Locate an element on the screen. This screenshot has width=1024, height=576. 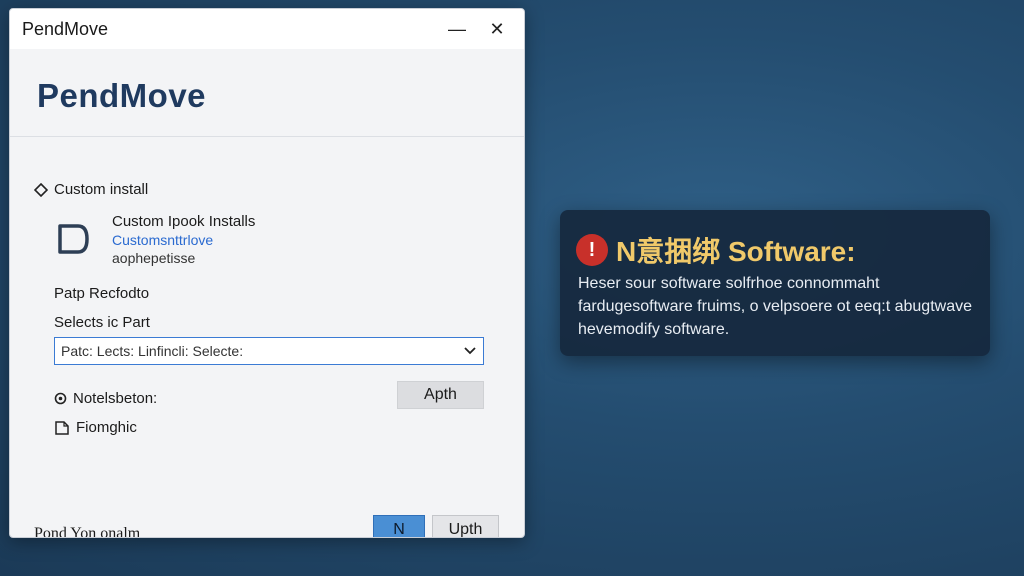
custom-install-radio: Custom install is located at coordinates (91, 189).